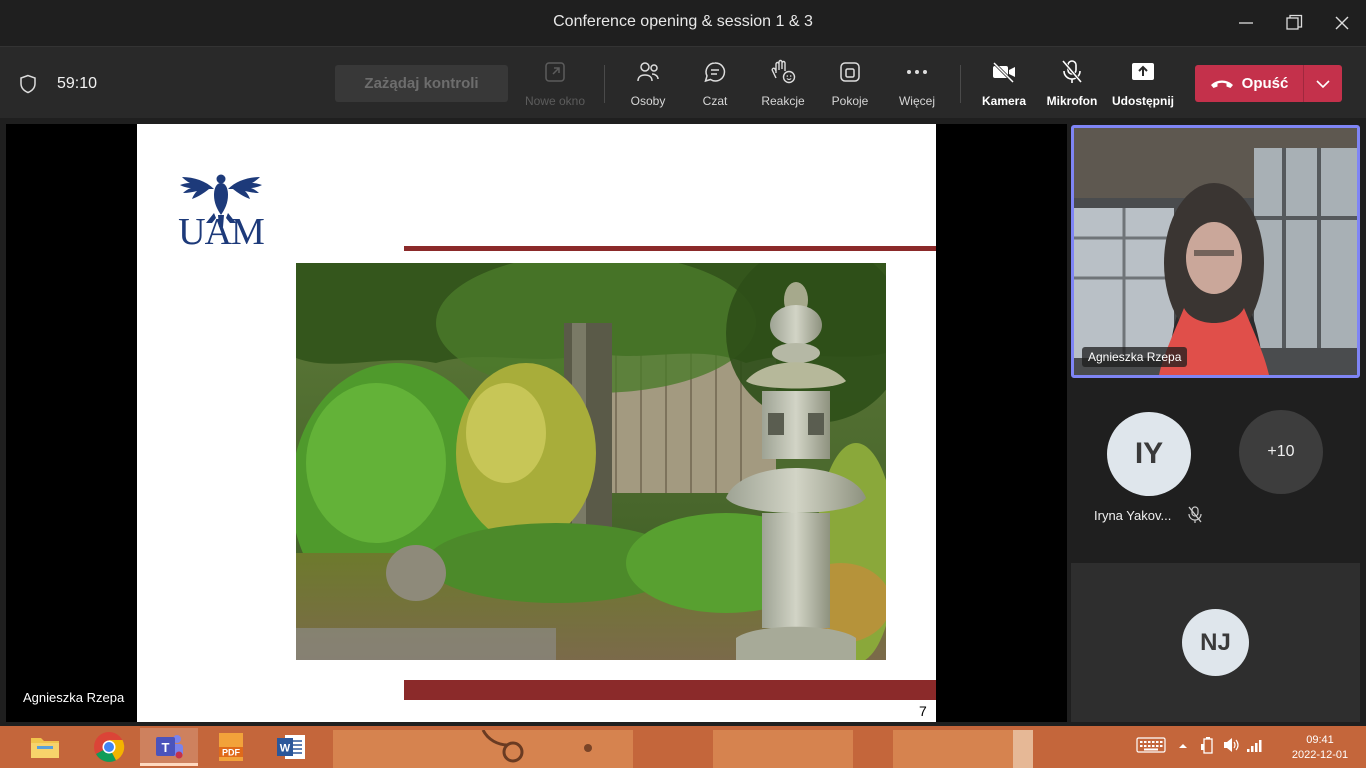  What do you see at coordinates (783, 101) in the screenshot?
I see `reactions-label: Reakcje` at bounding box center [783, 101].